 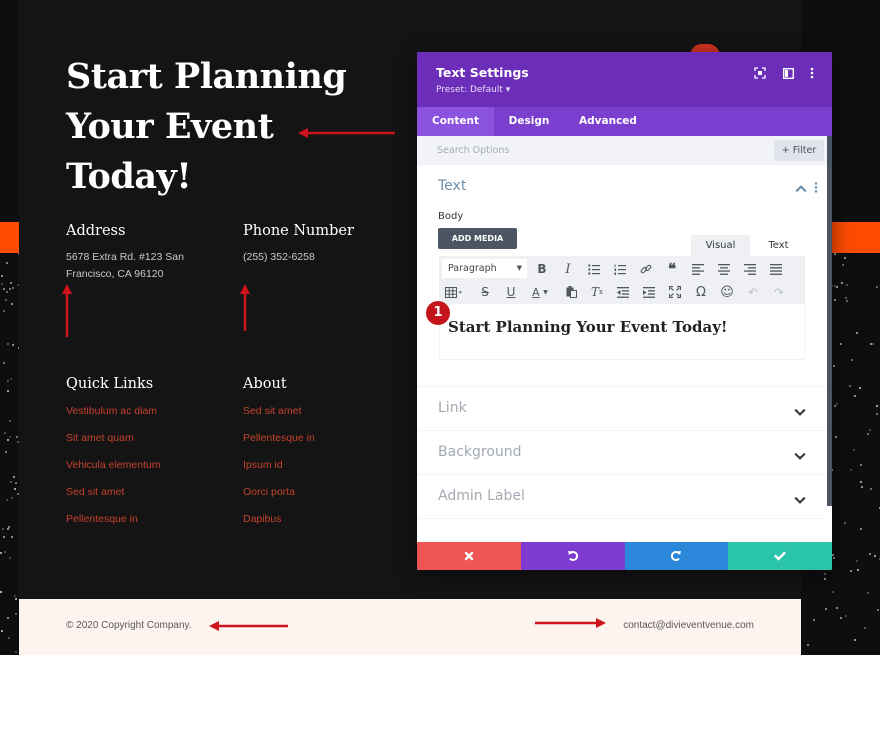 I want to click on quick-link: Pellentesque in, so click(x=113, y=525).